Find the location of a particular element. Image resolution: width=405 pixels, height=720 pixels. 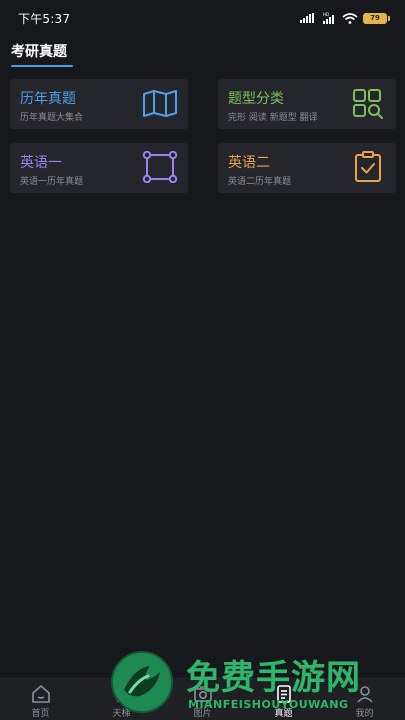

status-icons: HD 79 is located at coordinates (345, 18).